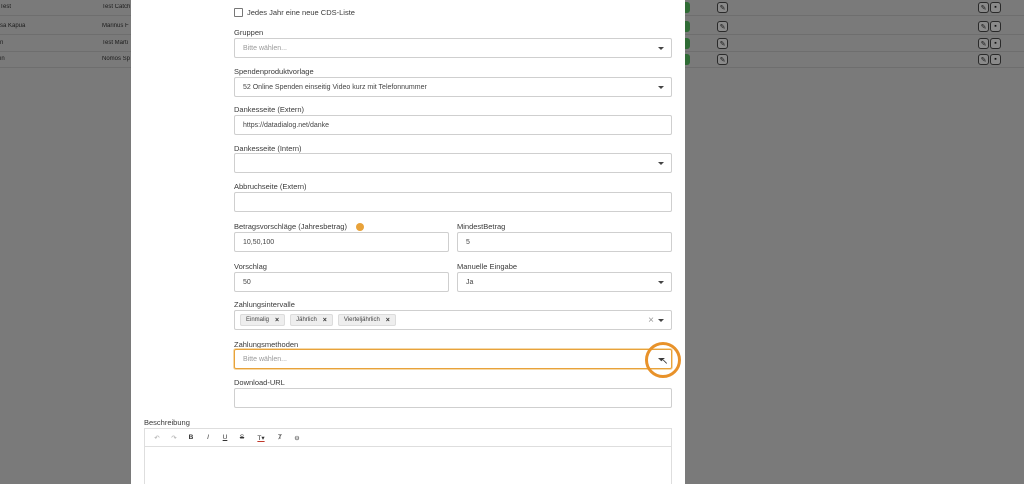 Image resolution: width=1024 pixels, height=484 pixels. Describe the element at coordinates (242, 438) in the screenshot. I see `strikethrough-icon: S` at that location.